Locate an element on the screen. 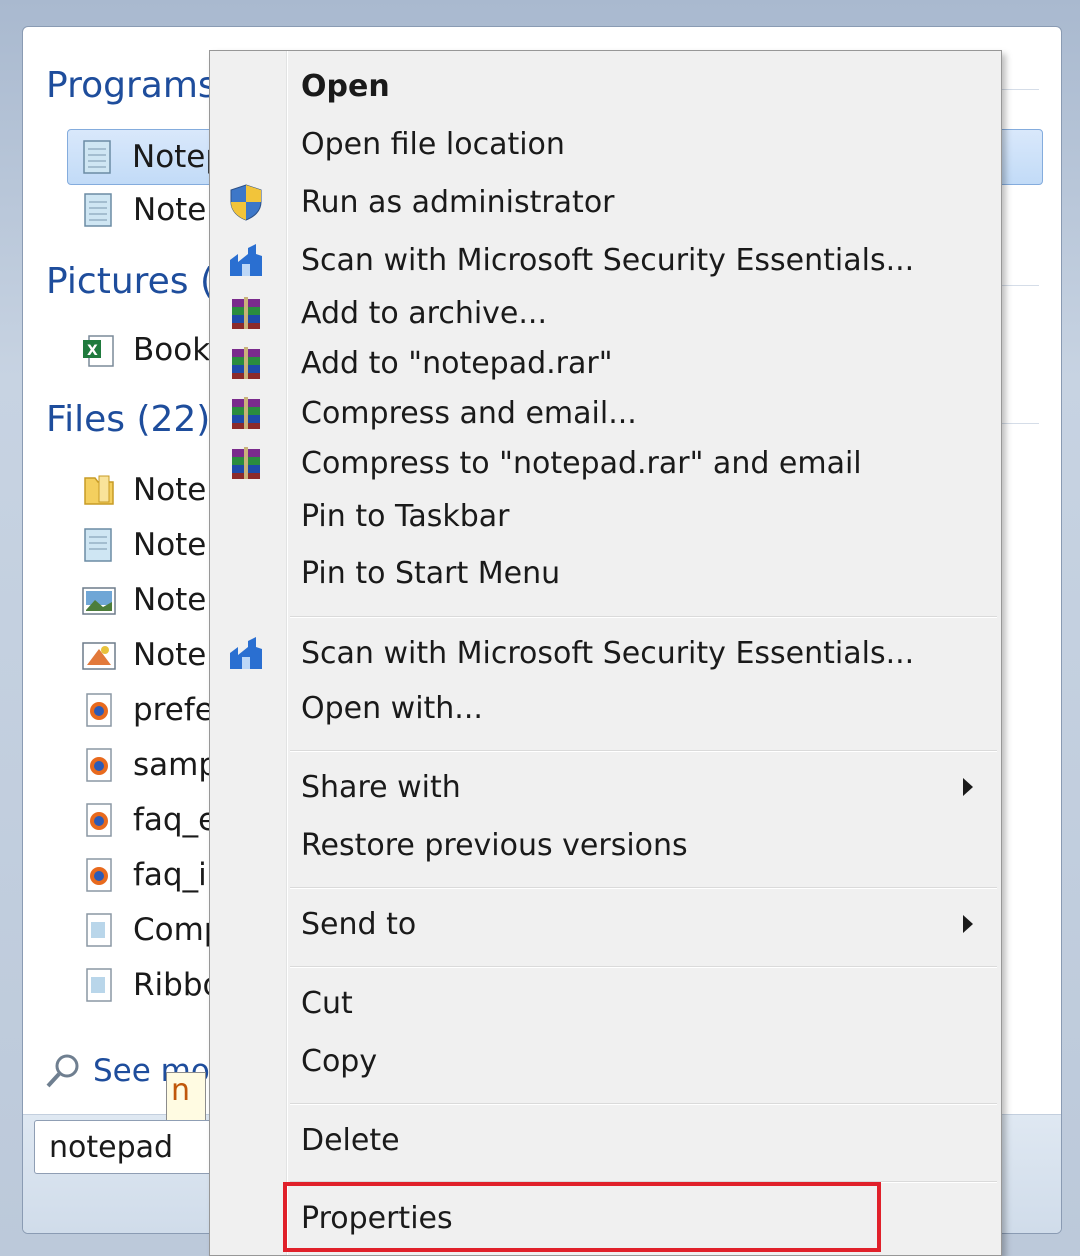 The width and height of the screenshot is (1080, 1256). menu-item-delete: Delete is located at coordinates (605, 1140).